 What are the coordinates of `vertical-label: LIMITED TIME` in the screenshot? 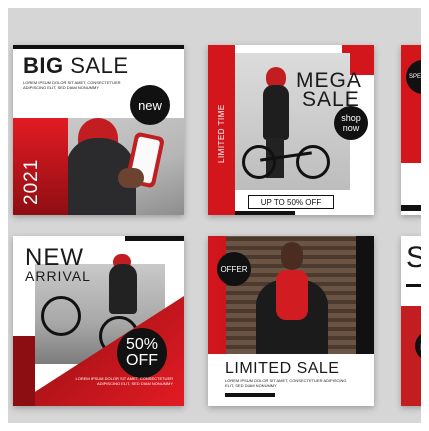 It's located at (221, 133).